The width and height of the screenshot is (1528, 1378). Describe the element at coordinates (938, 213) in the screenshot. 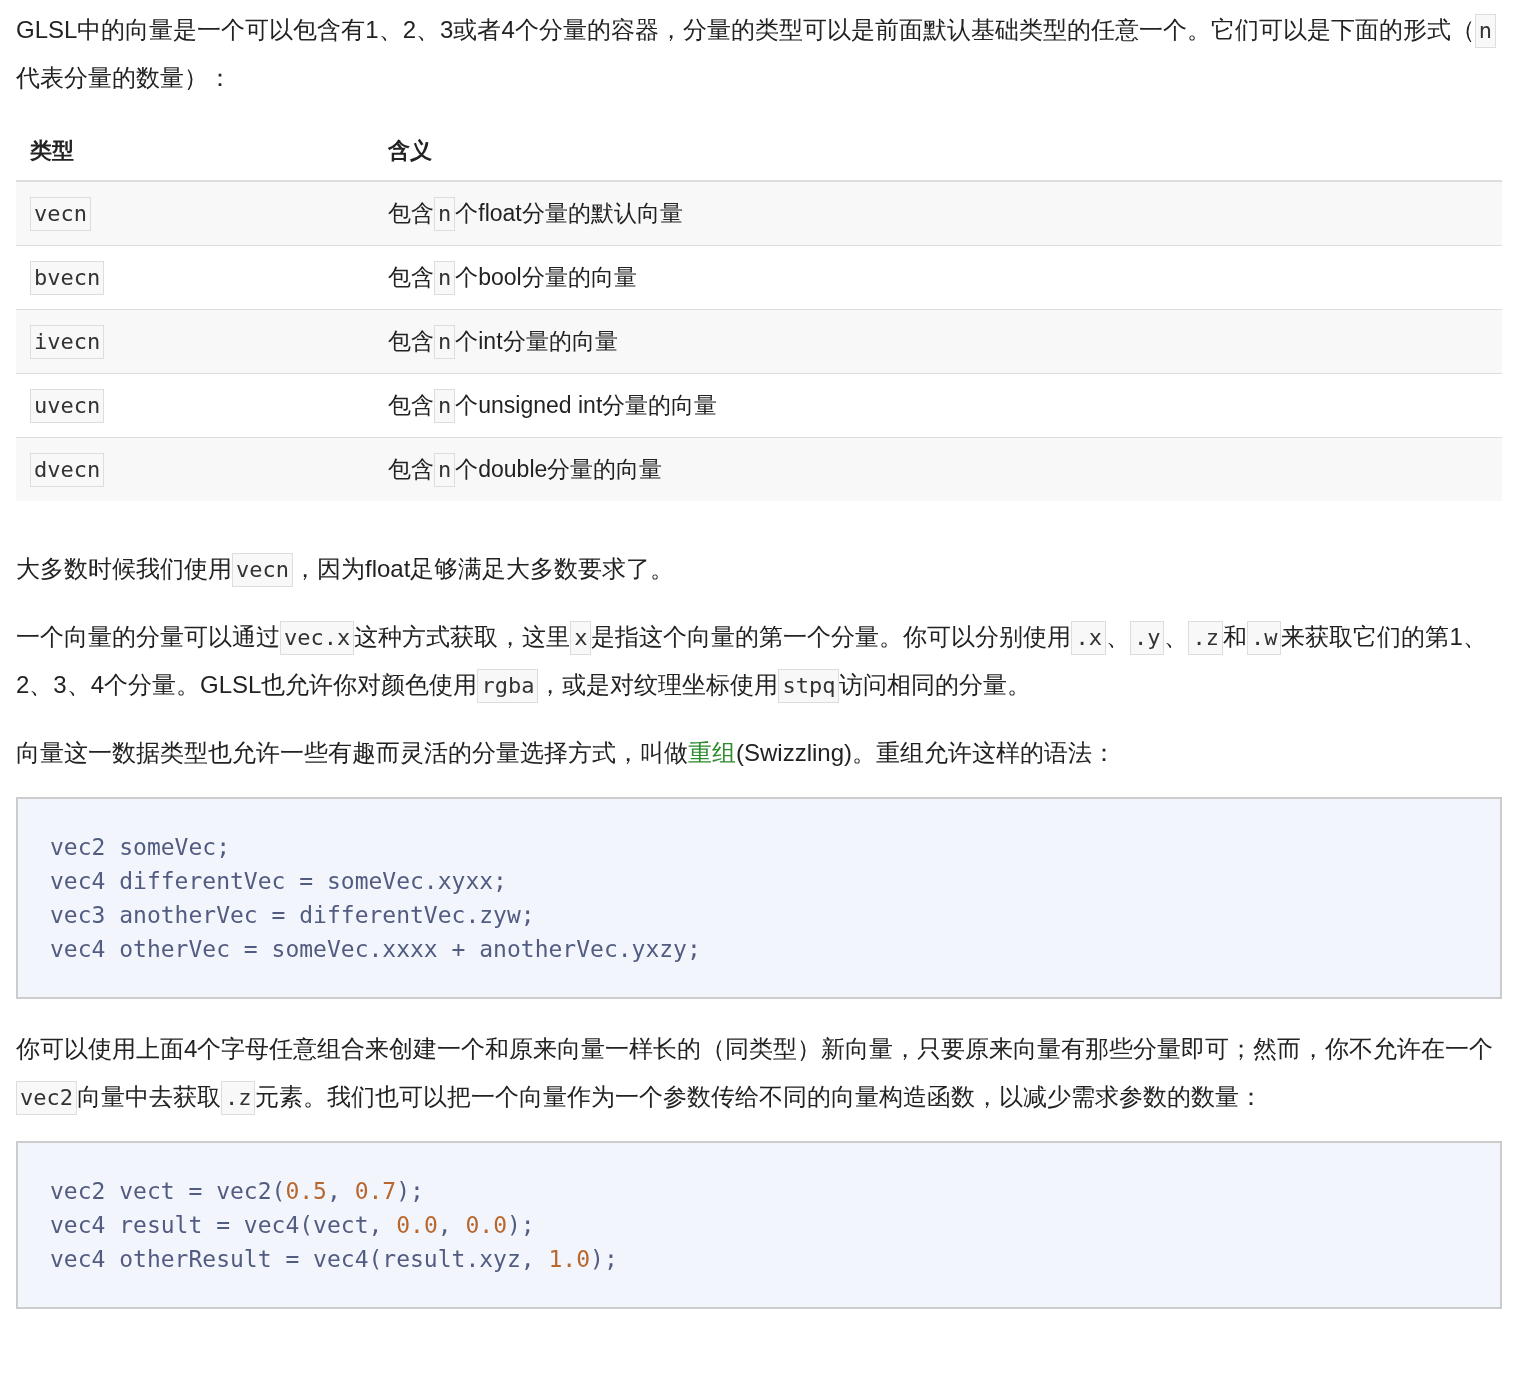

I see `table-cell: 包含 n 个float分量的默认向量` at that location.